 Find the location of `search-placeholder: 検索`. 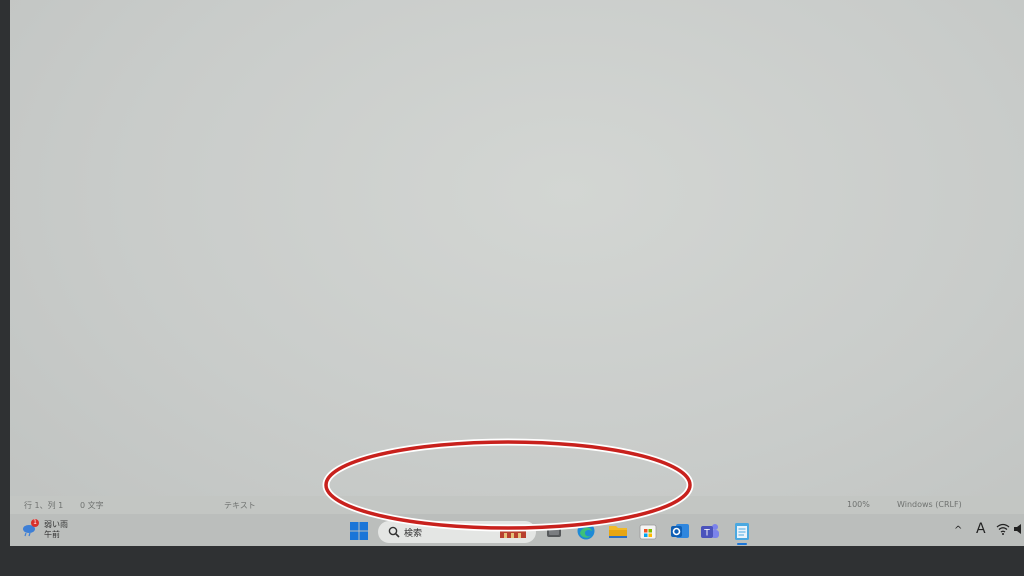

search-placeholder: 検索 is located at coordinates (413, 534).